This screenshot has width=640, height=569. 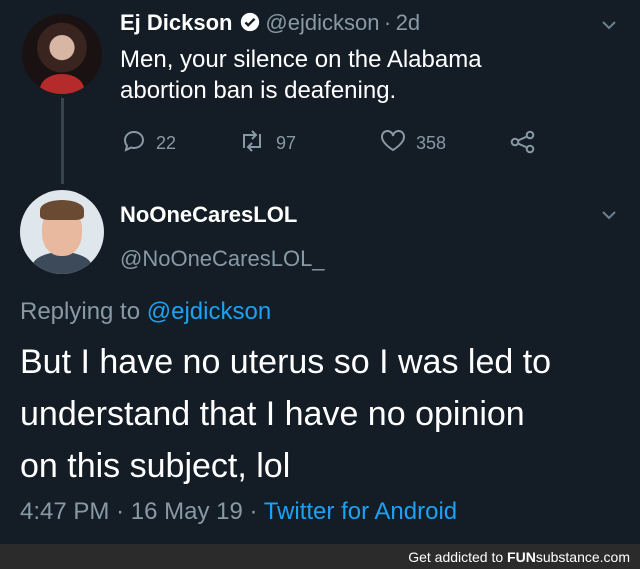 What do you see at coordinates (64, 511) in the screenshot?
I see `tweet-time: 4:47 PM` at bounding box center [64, 511].